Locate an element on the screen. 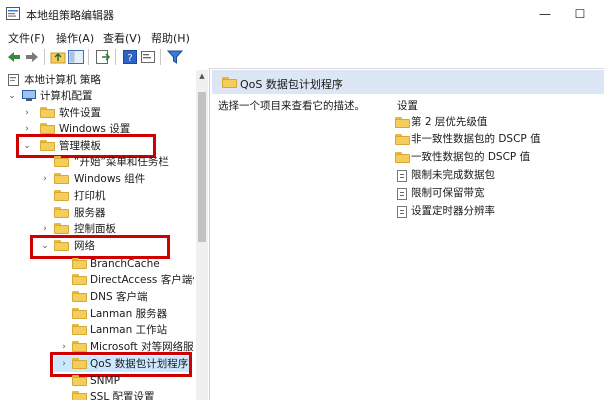 This screenshot has height=400, width=604. tree-label: BranchCache is located at coordinates (125, 264).